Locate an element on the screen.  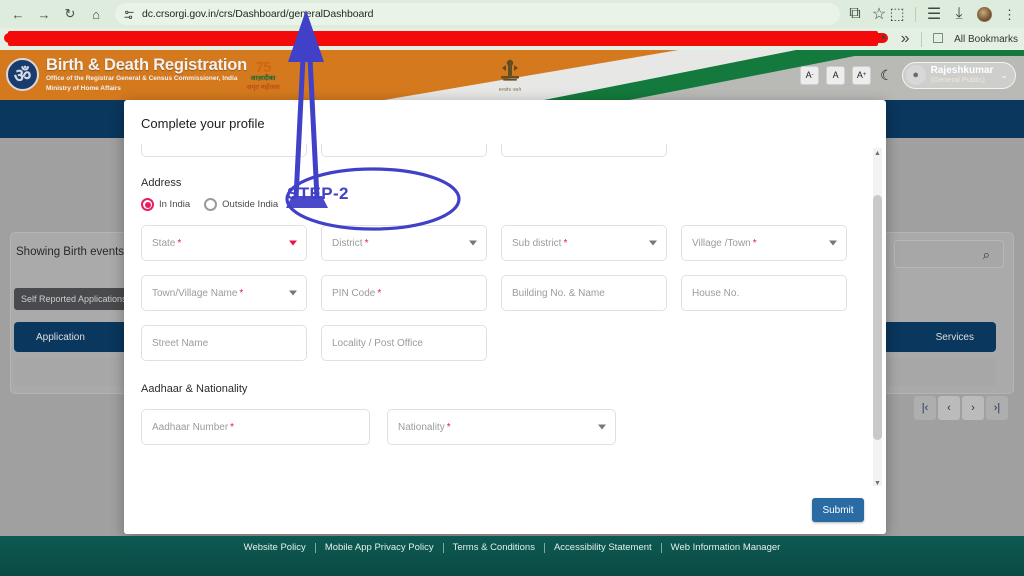
footer-link-terms-conditions: Terms & Conditions is located at coordinates (494, 547).